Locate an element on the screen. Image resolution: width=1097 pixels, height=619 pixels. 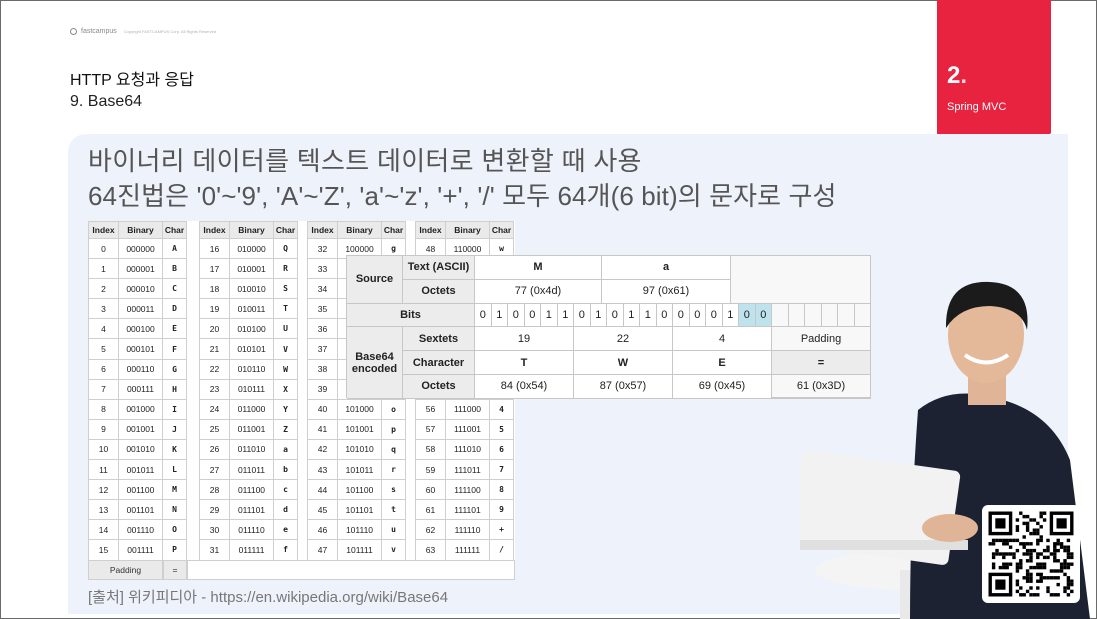
index-table-cell: 010111 is located at coordinates (251, 389).